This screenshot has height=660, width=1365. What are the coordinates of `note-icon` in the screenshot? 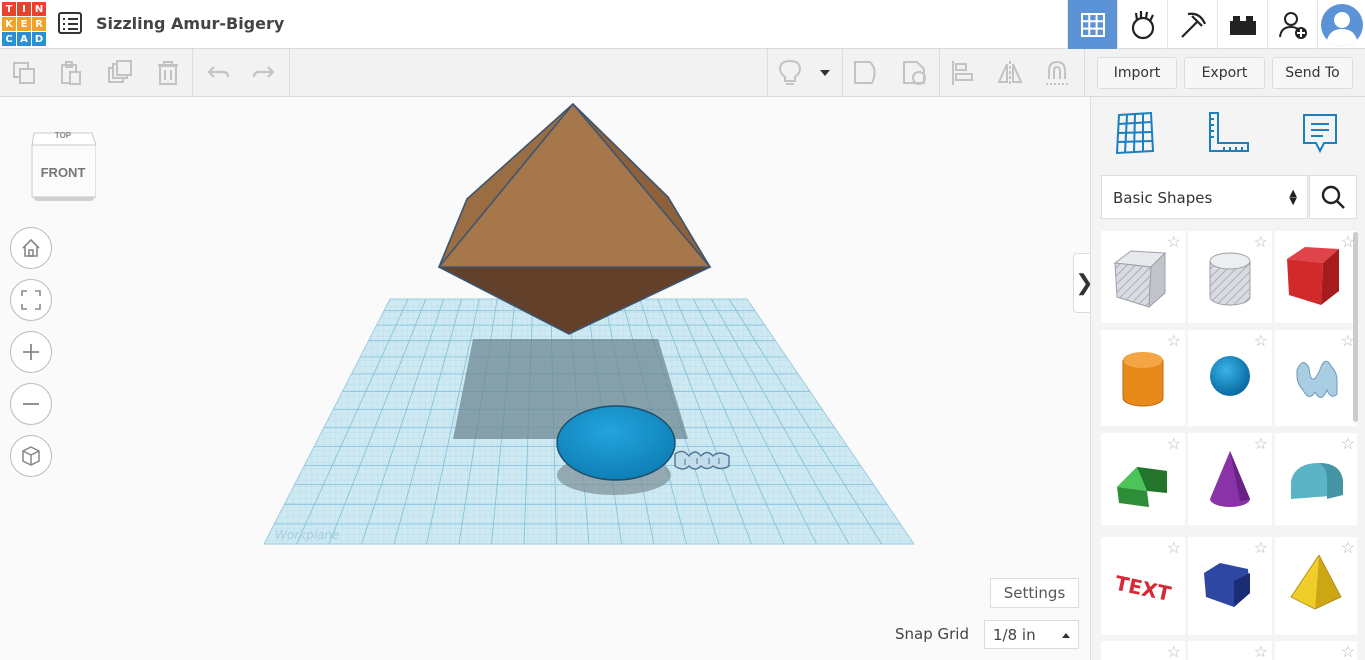 It's located at (1320, 134).